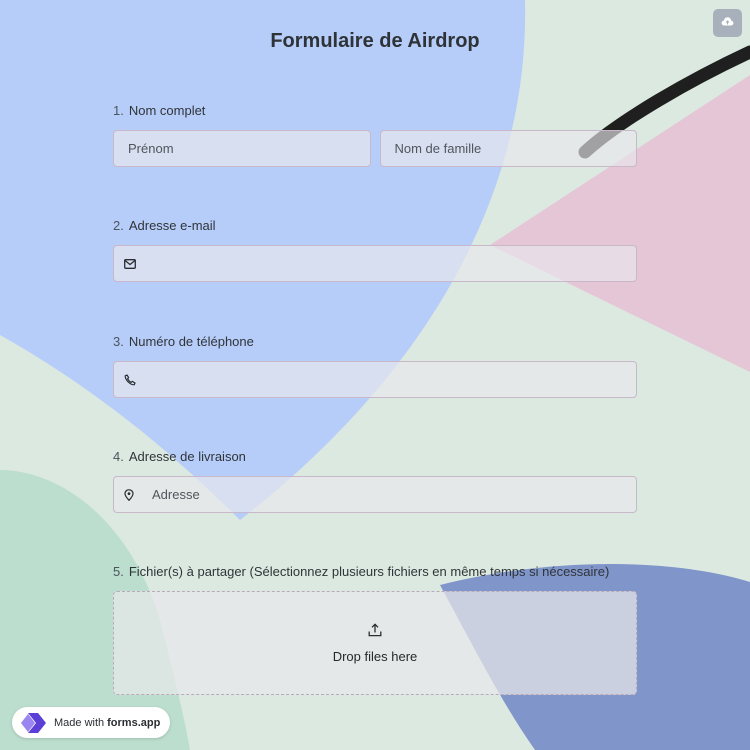 Image resolution: width=750 pixels, height=750 pixels. I want to click on first-name-input: Prénom, so click(242, 148).